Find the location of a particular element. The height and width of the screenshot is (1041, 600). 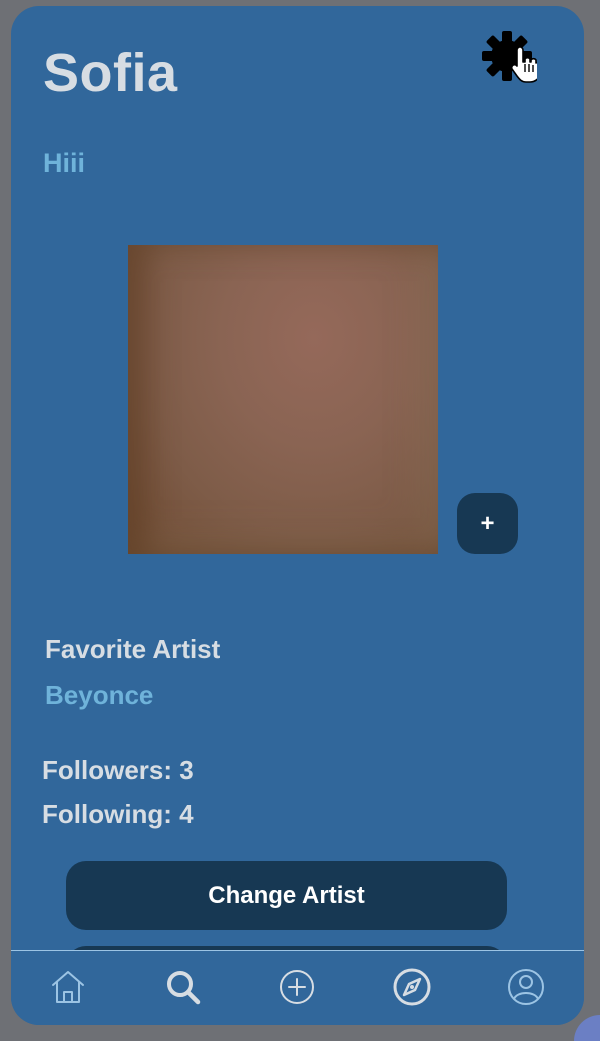

favorite-artist-value: Beyonce is located at coordinates (99, 695).